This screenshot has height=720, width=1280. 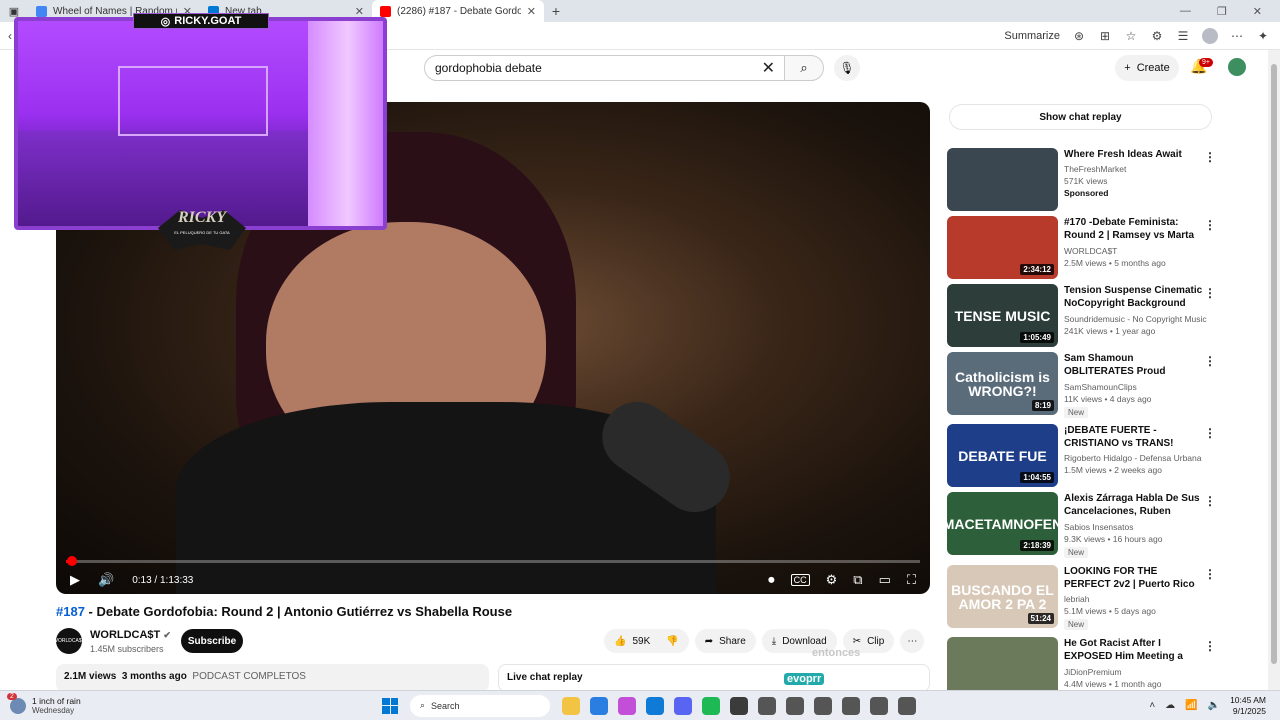 What do you see at coordinates (249, 676) in the screenshot?
I see `video-tag: PODCAST COMPLETOS` at bounding box center [249, 676].